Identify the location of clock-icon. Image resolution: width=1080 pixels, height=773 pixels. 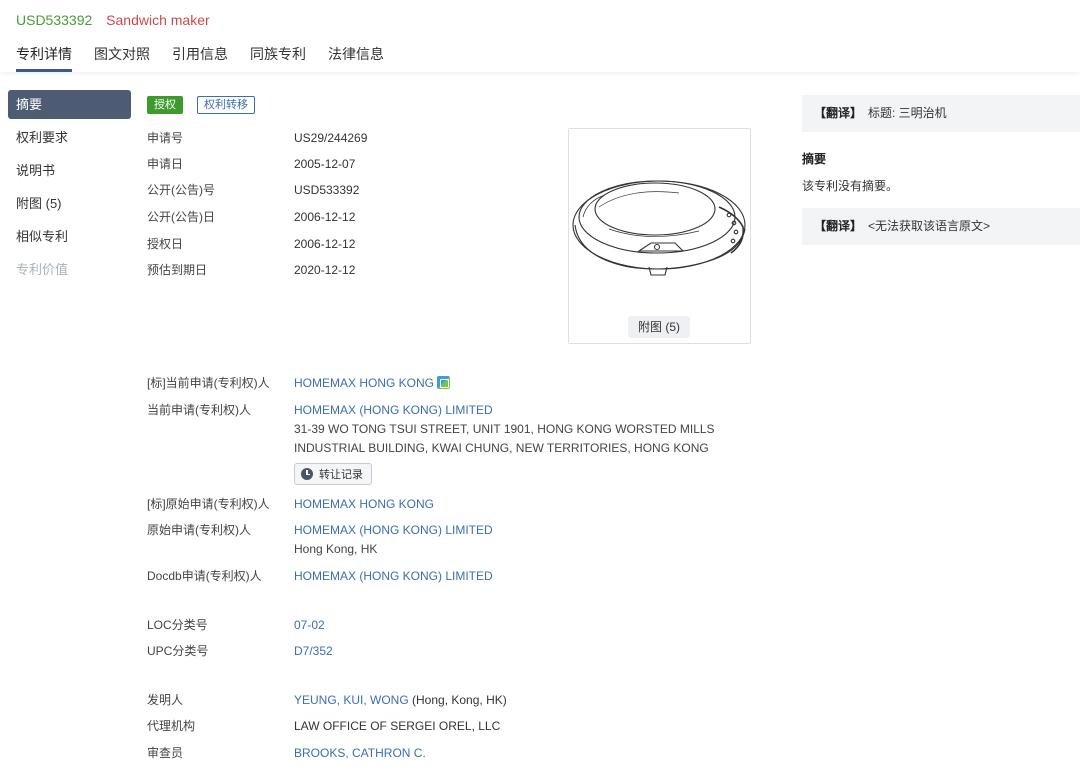
(307, 474).